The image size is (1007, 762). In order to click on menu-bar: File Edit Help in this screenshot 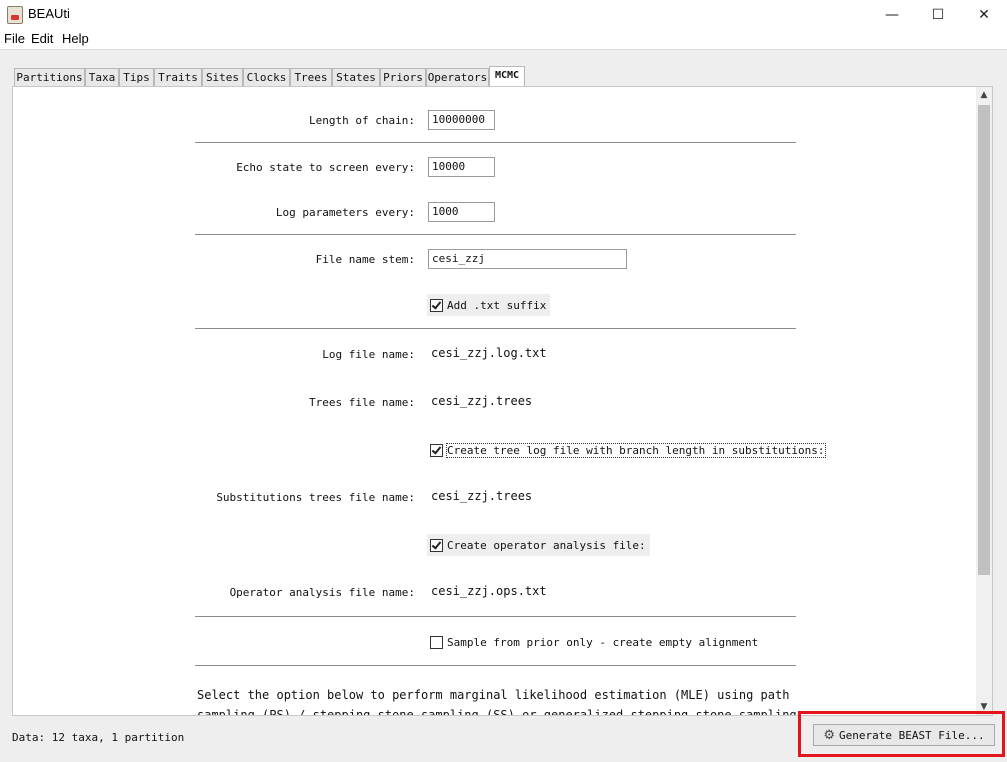, I will do `click(503, 39)`.